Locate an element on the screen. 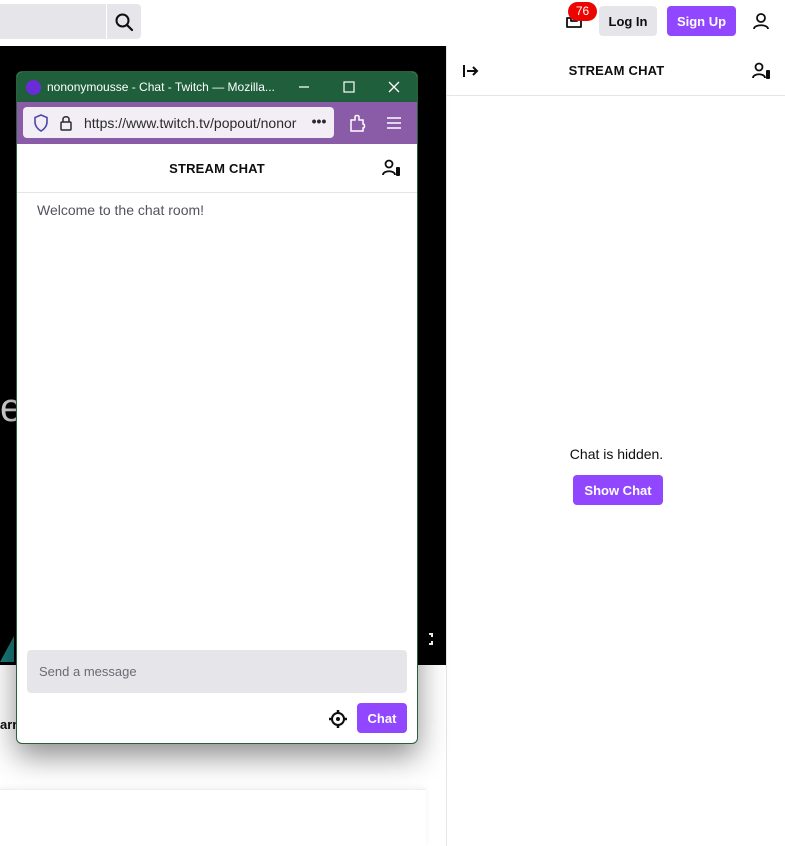 This screenshot has width=785, height=846. menu-icon is located at coordinates (394, 123).